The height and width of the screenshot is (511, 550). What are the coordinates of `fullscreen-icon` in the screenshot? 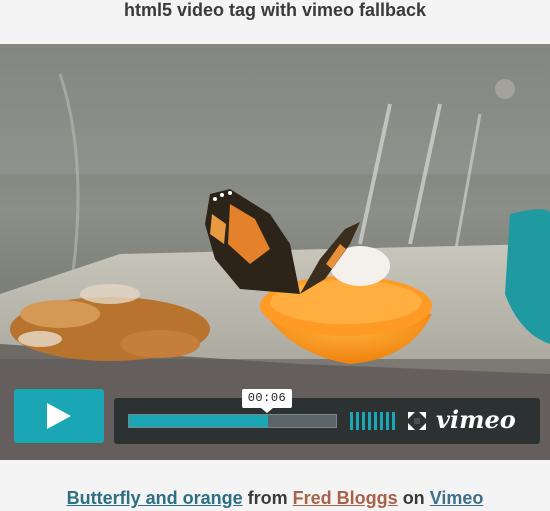 It's located at (417, 421).